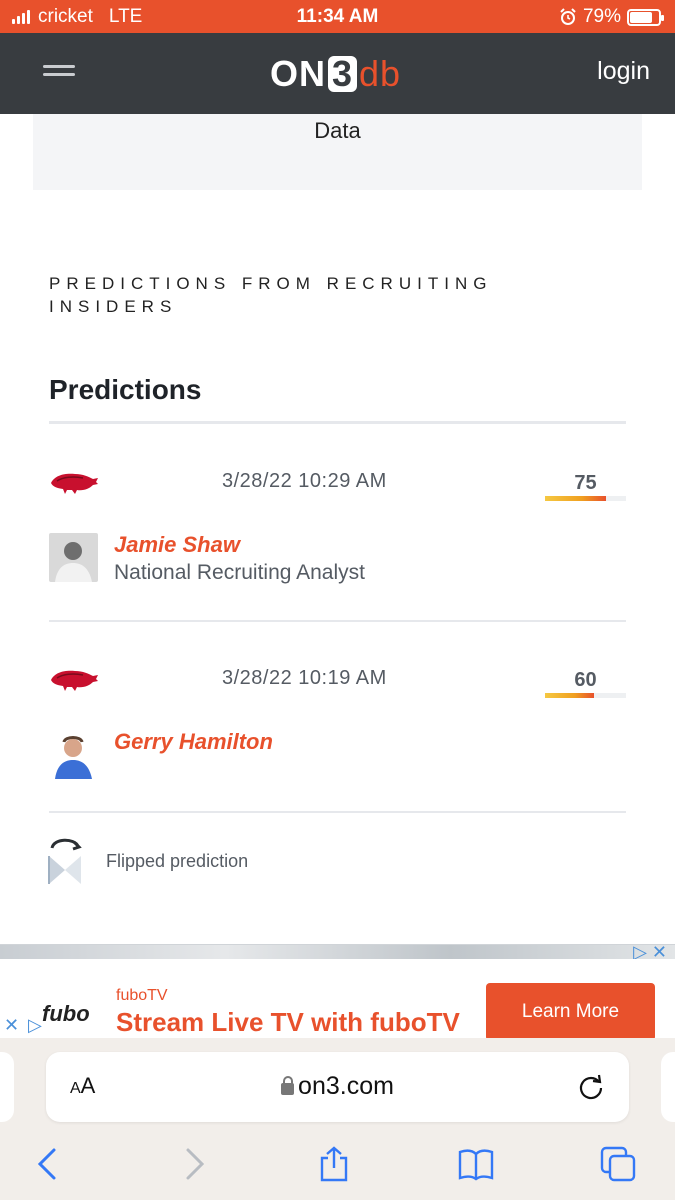 The width and height of the screenshot is (675, 1200). What do you see at coordinates (334, 1164) in the screenshot?
I see `share-icon` at bounding box center [334, 1164].